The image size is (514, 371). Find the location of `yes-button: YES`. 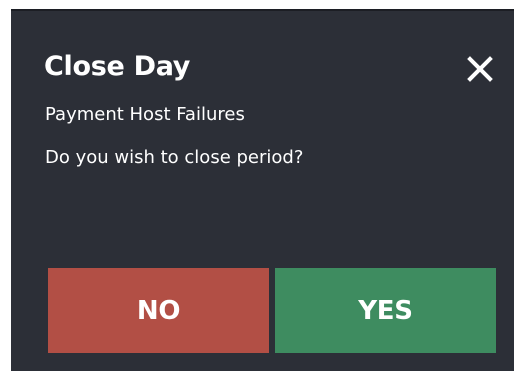

yes-button: YES is located at coordinates (385, 310).